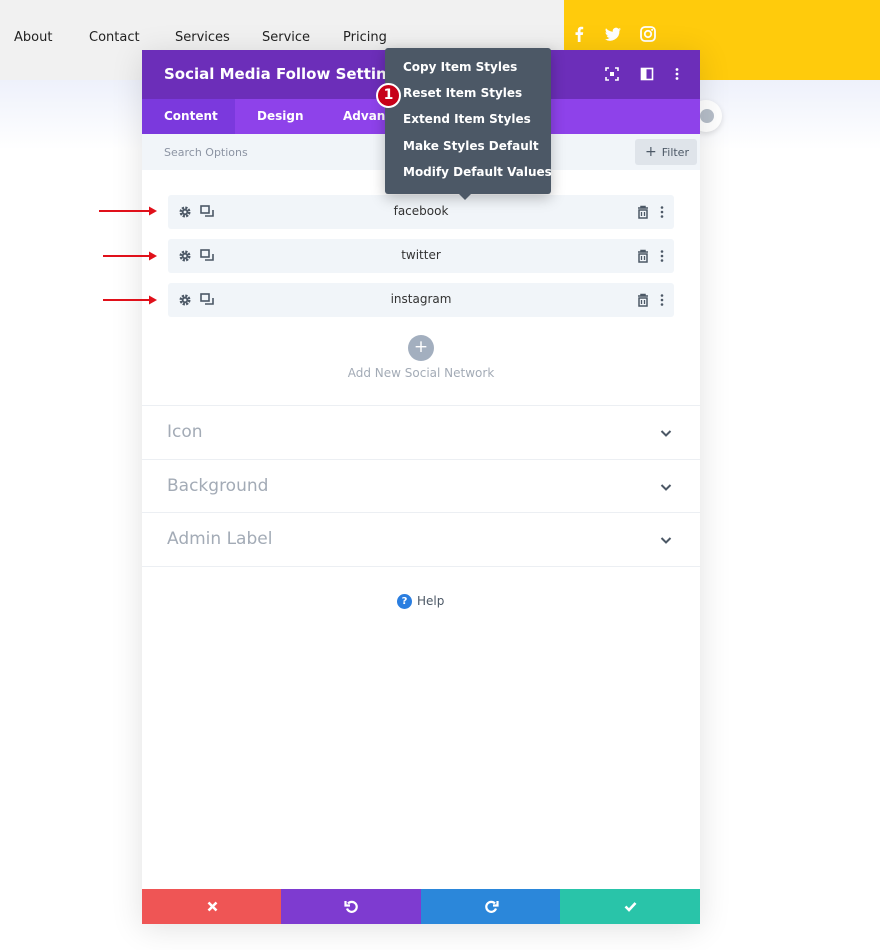 This screenshot has height=950, width=880. What do you see at coordinates (421, 539) in the screenshot?
I see `section-admin-label: Admin Label` at bounding box center [421, 539].